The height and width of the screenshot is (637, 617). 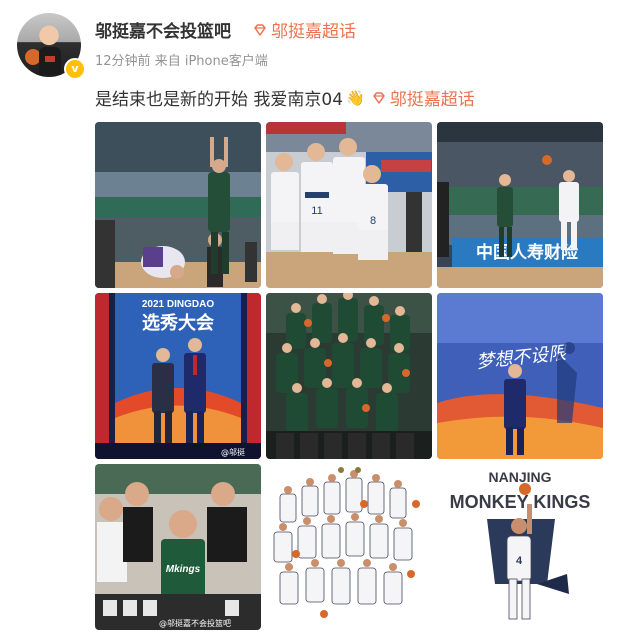 I want to click on image-6-dream-poster: 梦想不设限, so click(x=520, y=376).